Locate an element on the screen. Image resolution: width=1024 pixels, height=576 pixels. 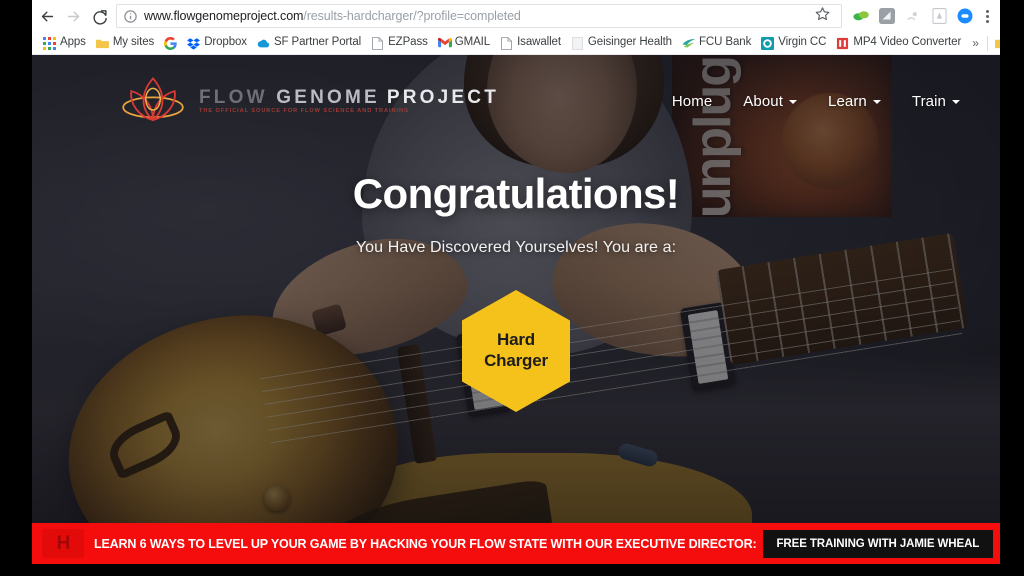
gmail-icon is located at coordinates (444, 43).